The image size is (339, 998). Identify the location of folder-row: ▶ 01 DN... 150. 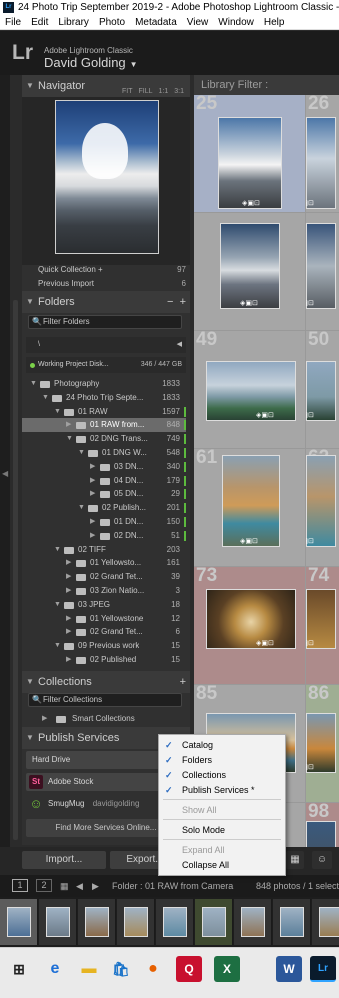
(104, 522).